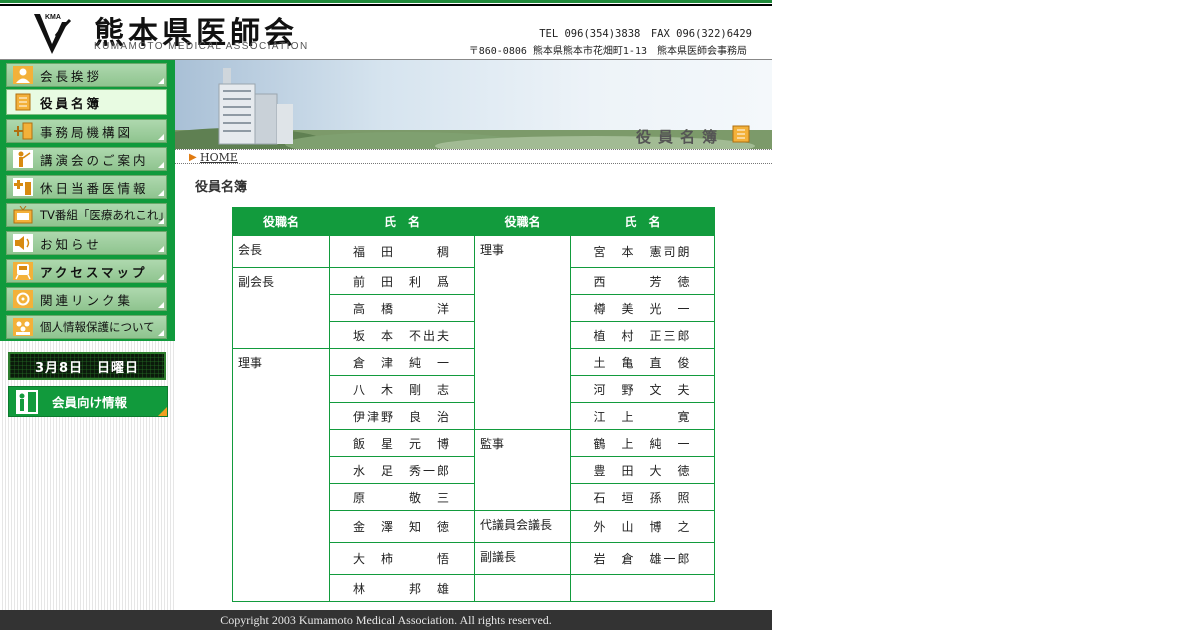 Image resolution: width=1200 pixels, height=630 pixels. I want to click on link-icon, so click(23, 299).